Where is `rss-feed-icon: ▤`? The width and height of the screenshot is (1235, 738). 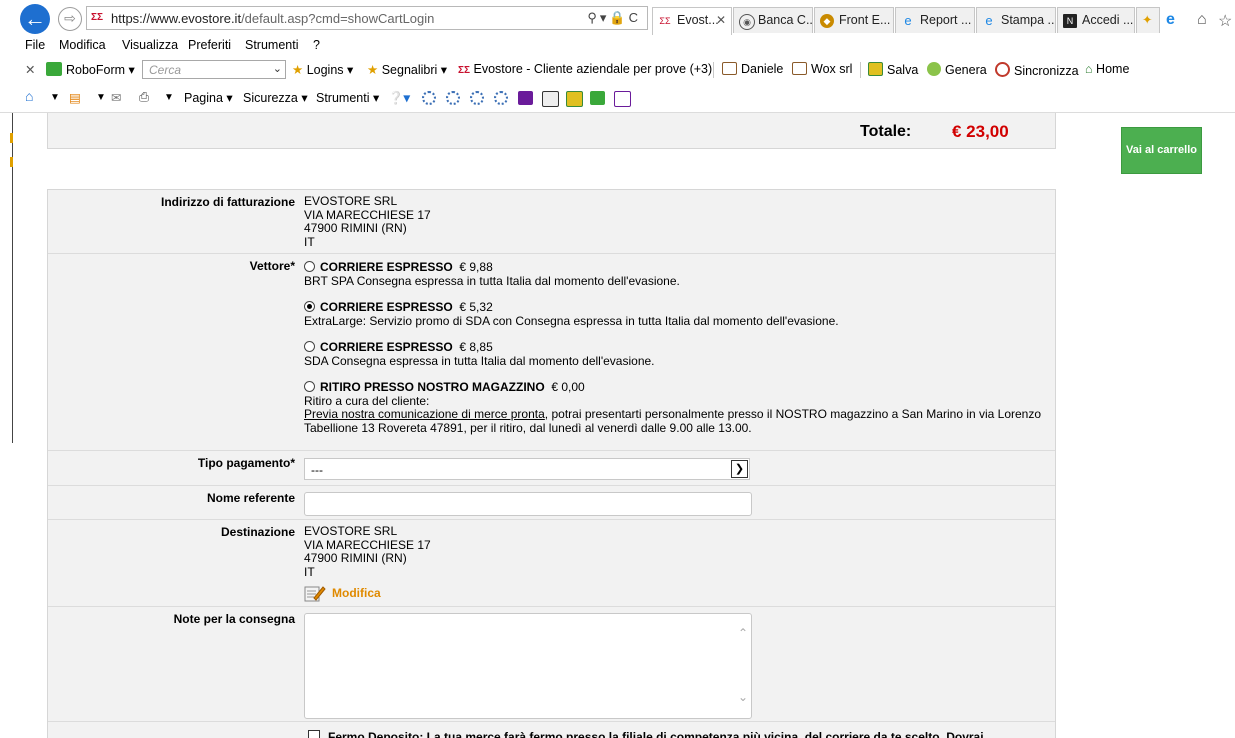
rss-feed-icon: ▤ is located at coordinates (75, 97).